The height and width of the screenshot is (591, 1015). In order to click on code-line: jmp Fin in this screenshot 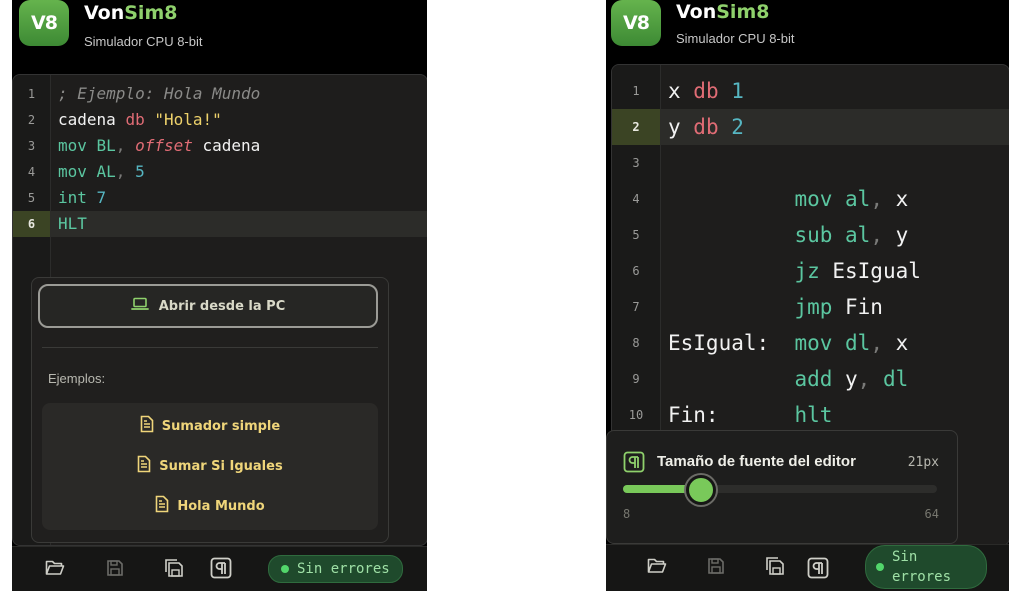, I will do `click(775, 307)`.